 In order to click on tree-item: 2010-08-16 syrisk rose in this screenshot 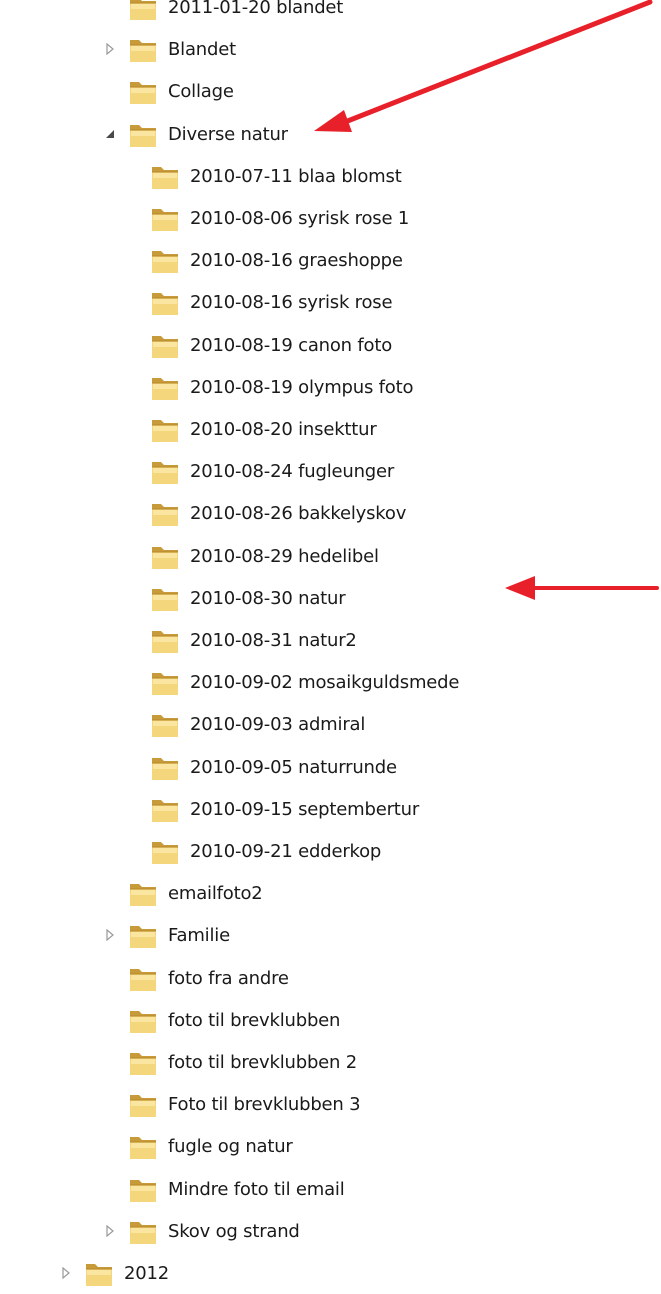, I will do `click(330, 302)`.